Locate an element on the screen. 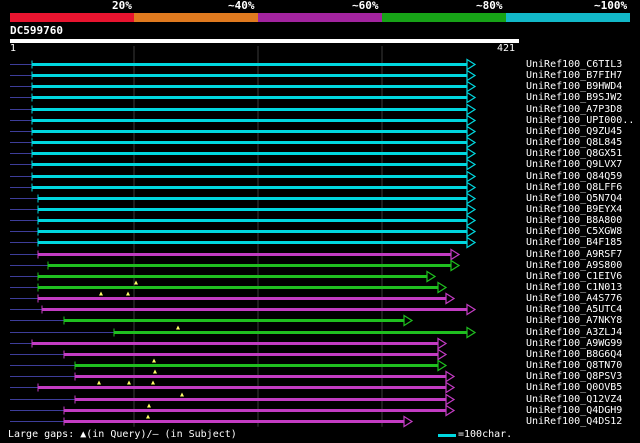 The width and height of the screenshot is (640, 443). hit-label: UniRef100_B8G6Q4 is located at coordinates (574, 354).